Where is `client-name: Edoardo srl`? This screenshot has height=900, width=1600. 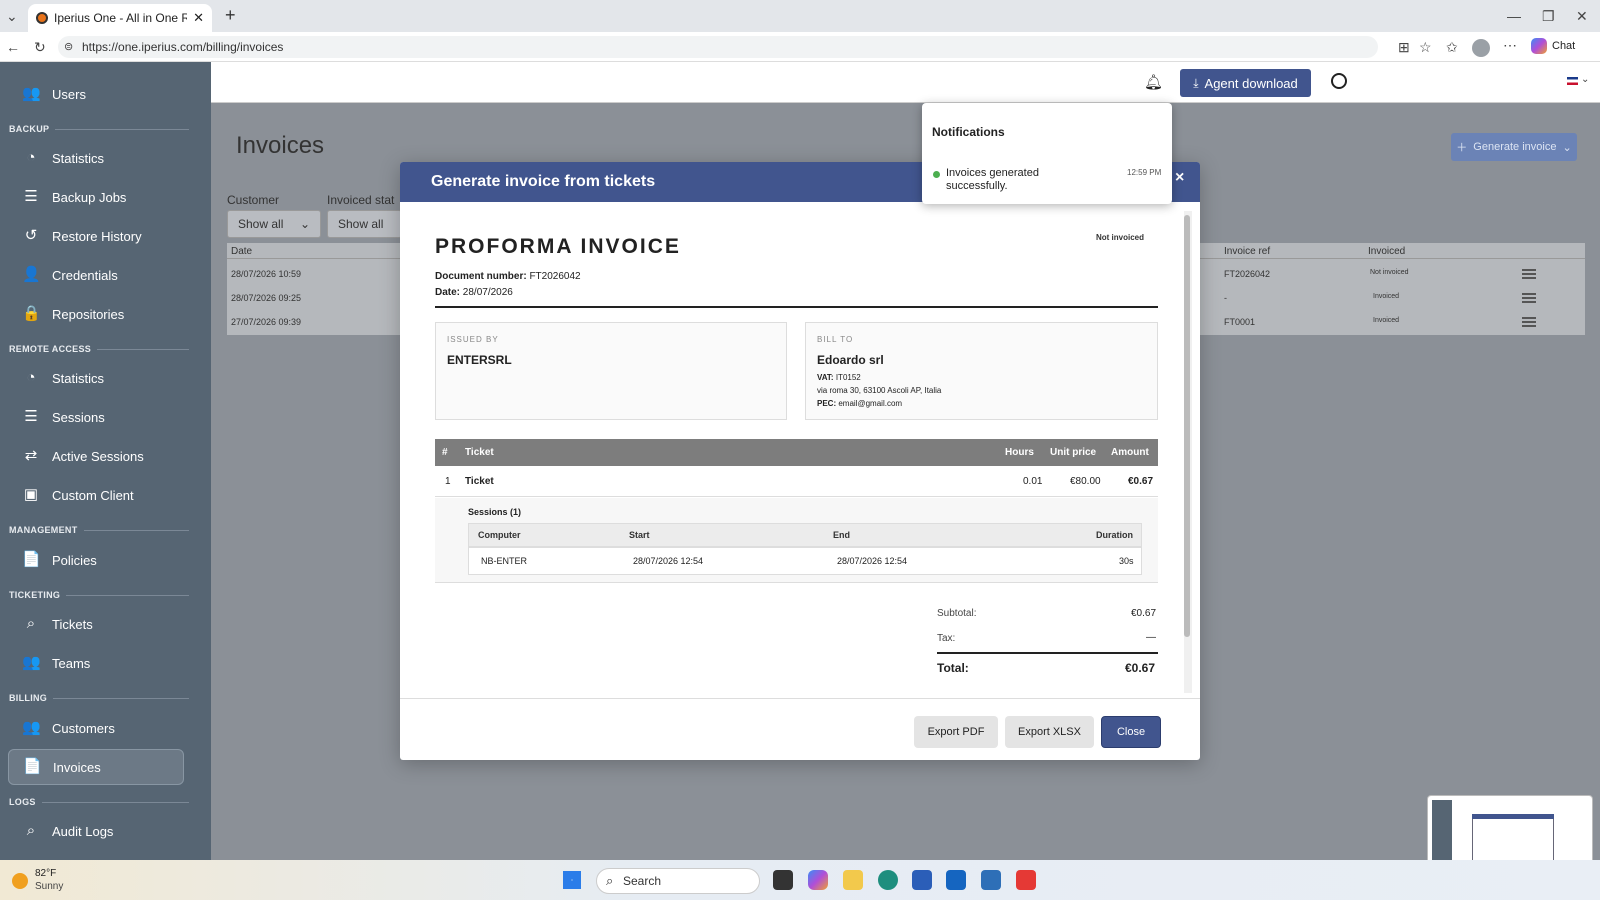 client-name: Edoardo srl is located at coordinates (850, 360).